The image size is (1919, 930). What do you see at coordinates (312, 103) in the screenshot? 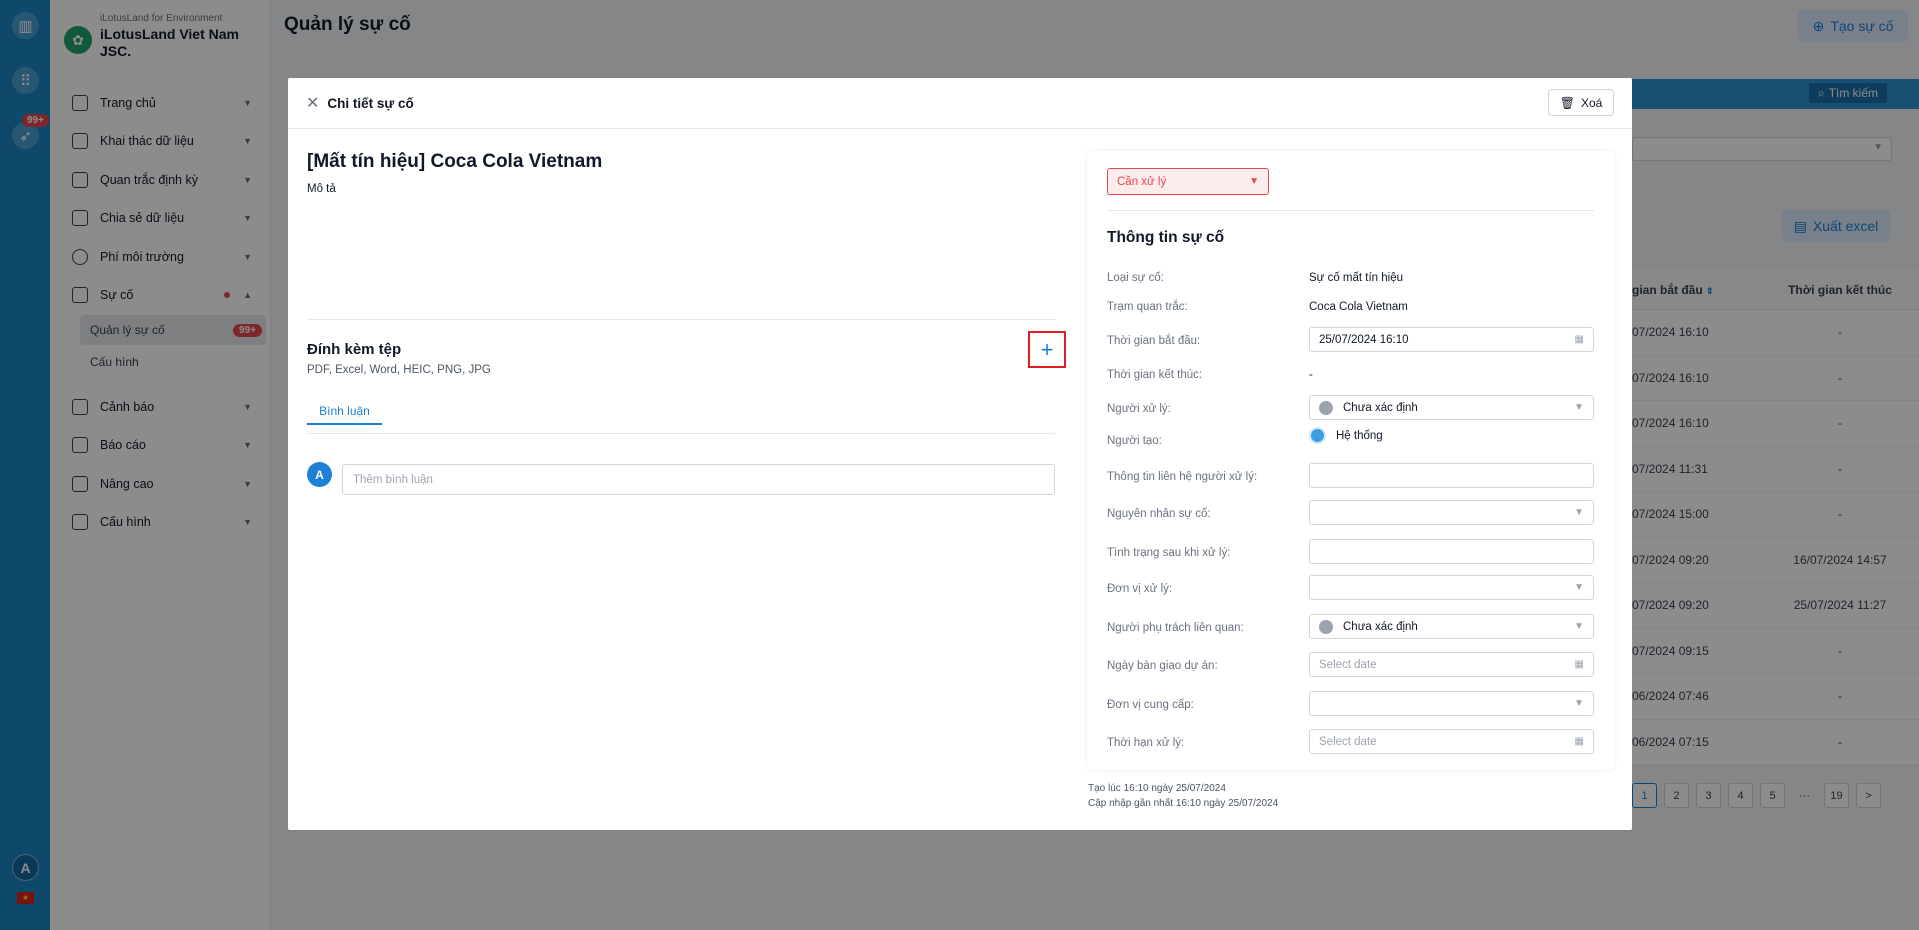
I see `close-icon: ✕` at bounding box center [312, 103].